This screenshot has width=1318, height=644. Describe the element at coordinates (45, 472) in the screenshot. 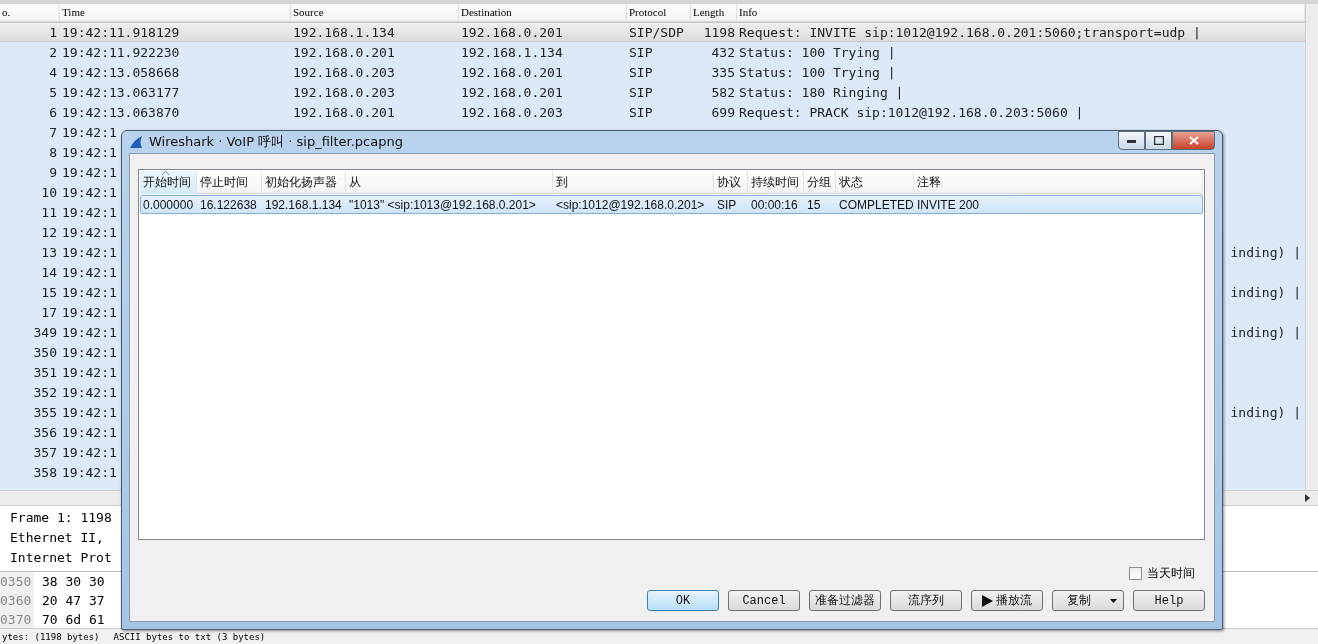

I see `table-cell-text: 358` at that location.